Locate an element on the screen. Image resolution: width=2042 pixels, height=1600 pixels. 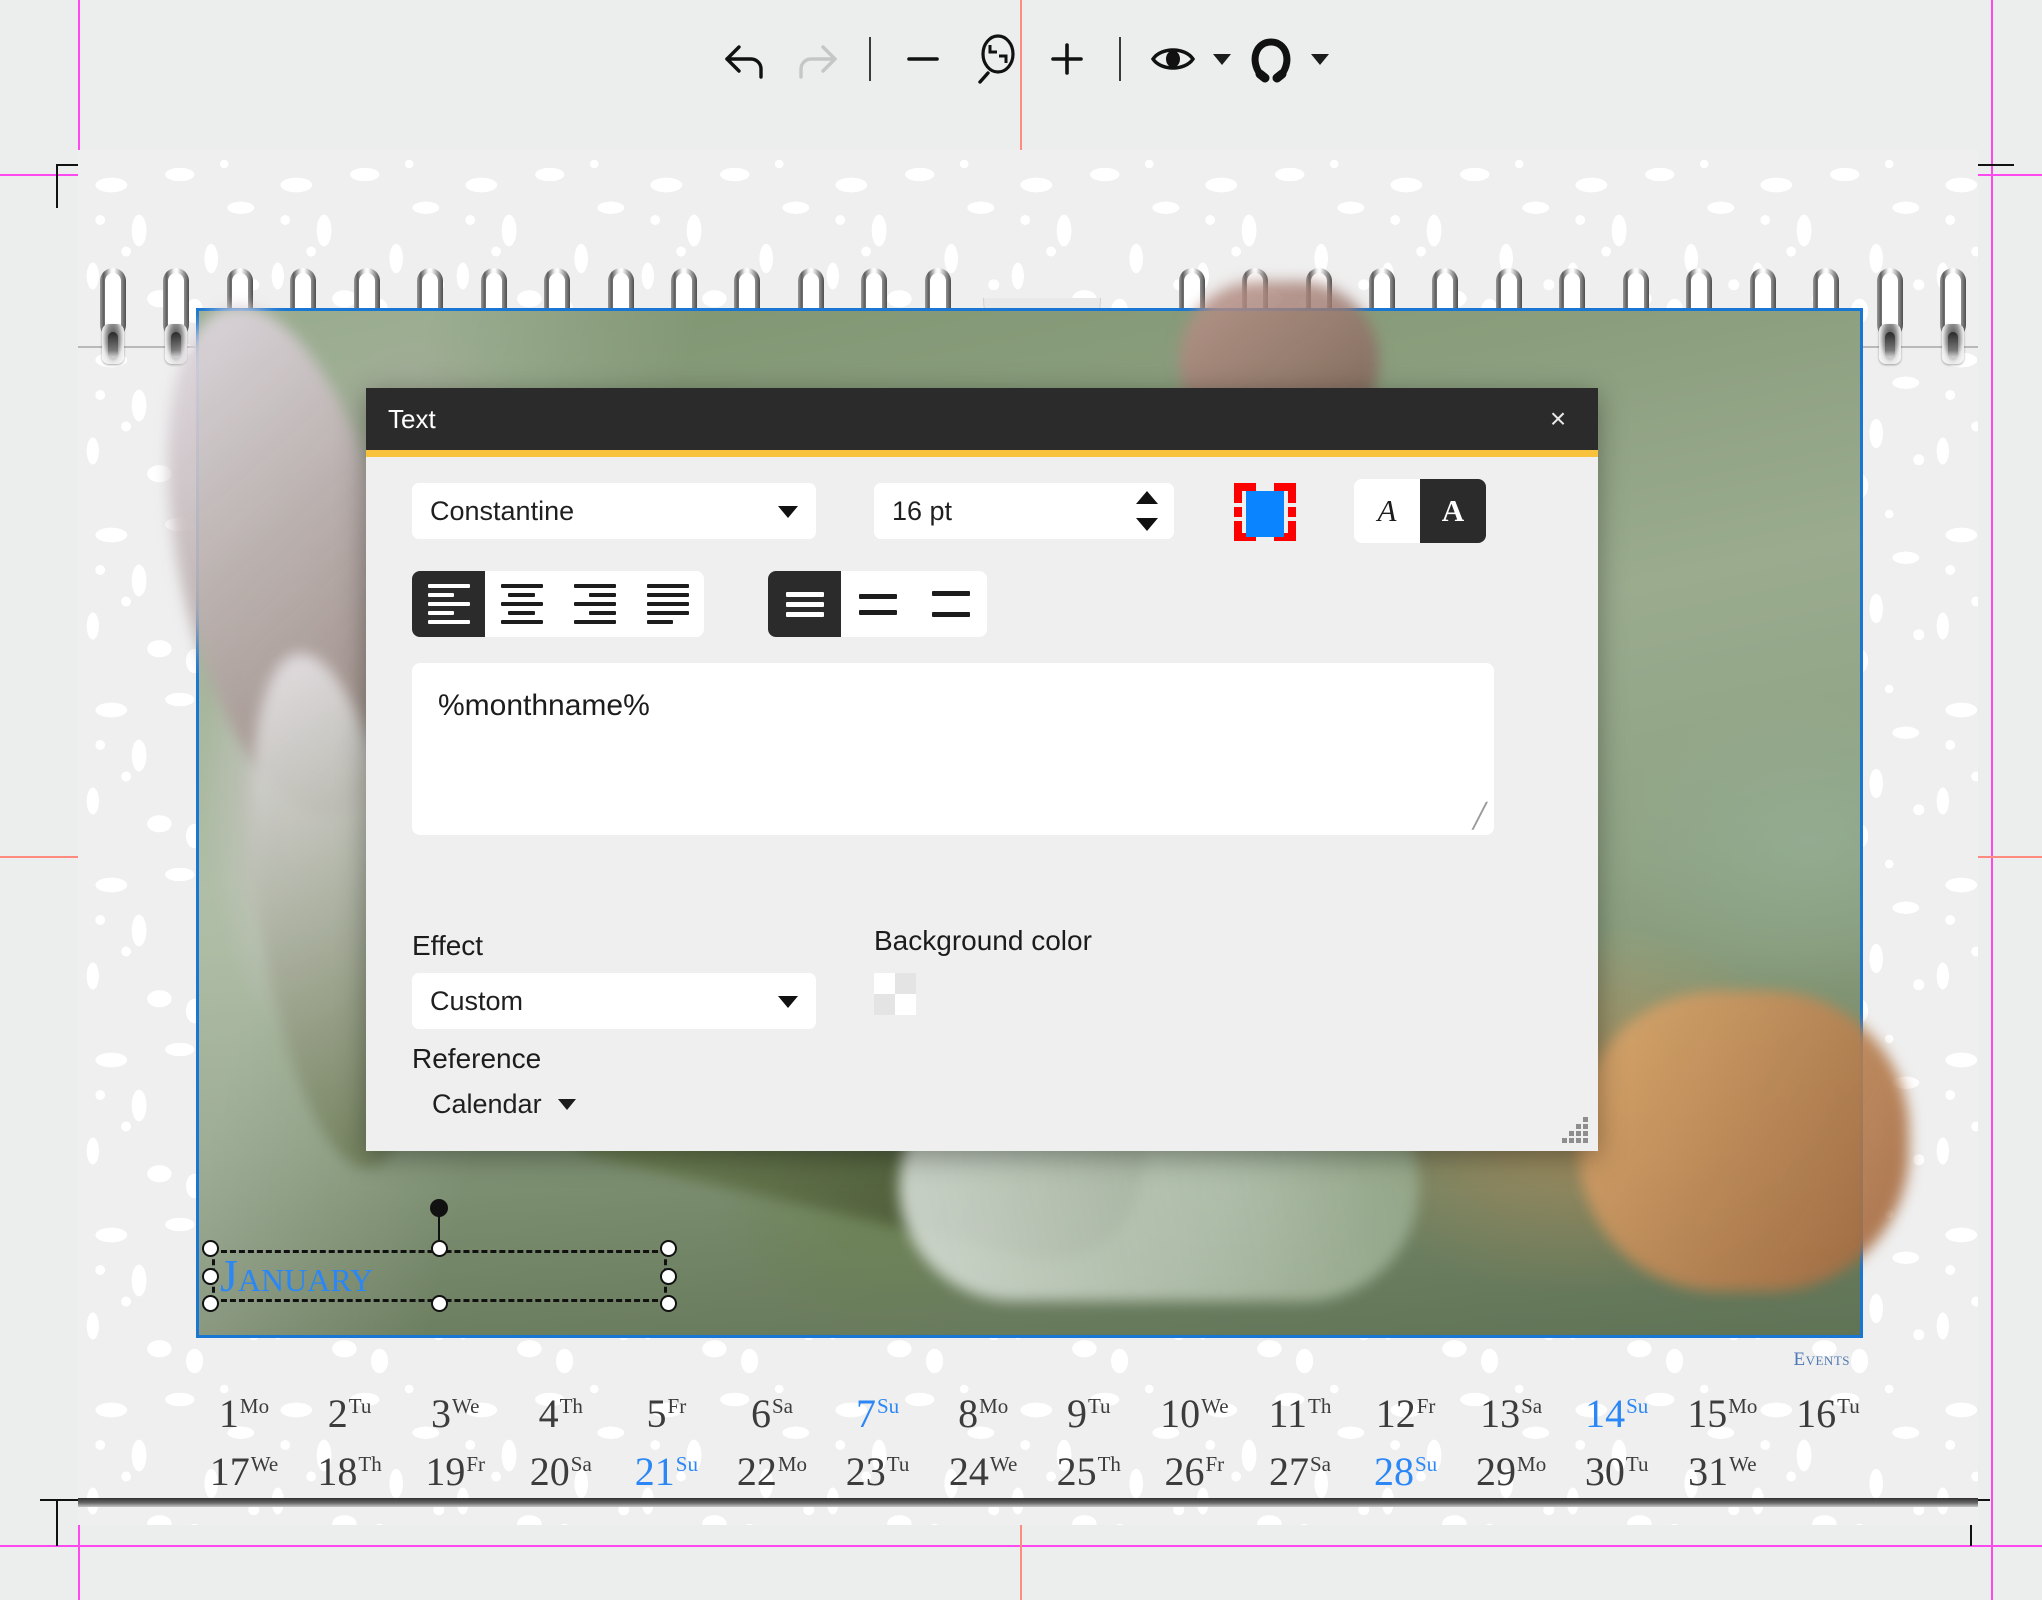
calendar-day-cell: 19Fr is located at coordinates (455, 1471).